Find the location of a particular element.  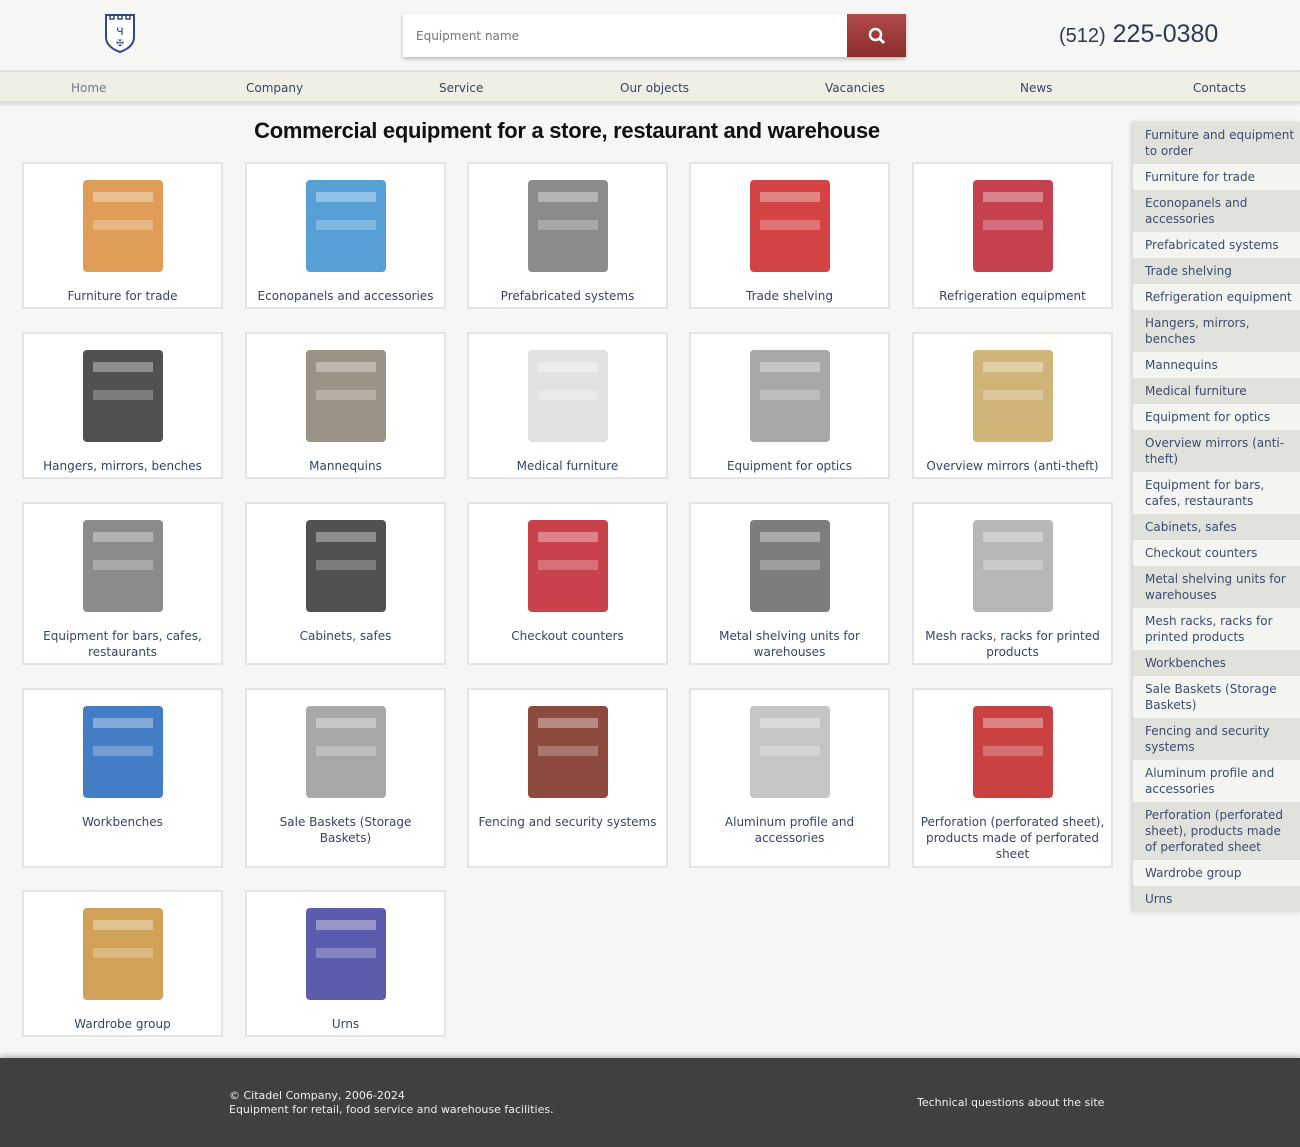

product-card: Prefabricated systems is located at coordinates (567, 235).